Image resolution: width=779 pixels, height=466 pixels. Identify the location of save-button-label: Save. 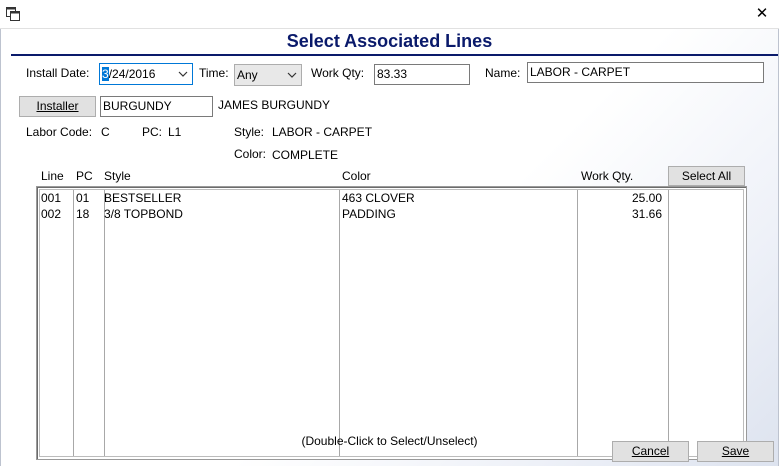
(735, 451).